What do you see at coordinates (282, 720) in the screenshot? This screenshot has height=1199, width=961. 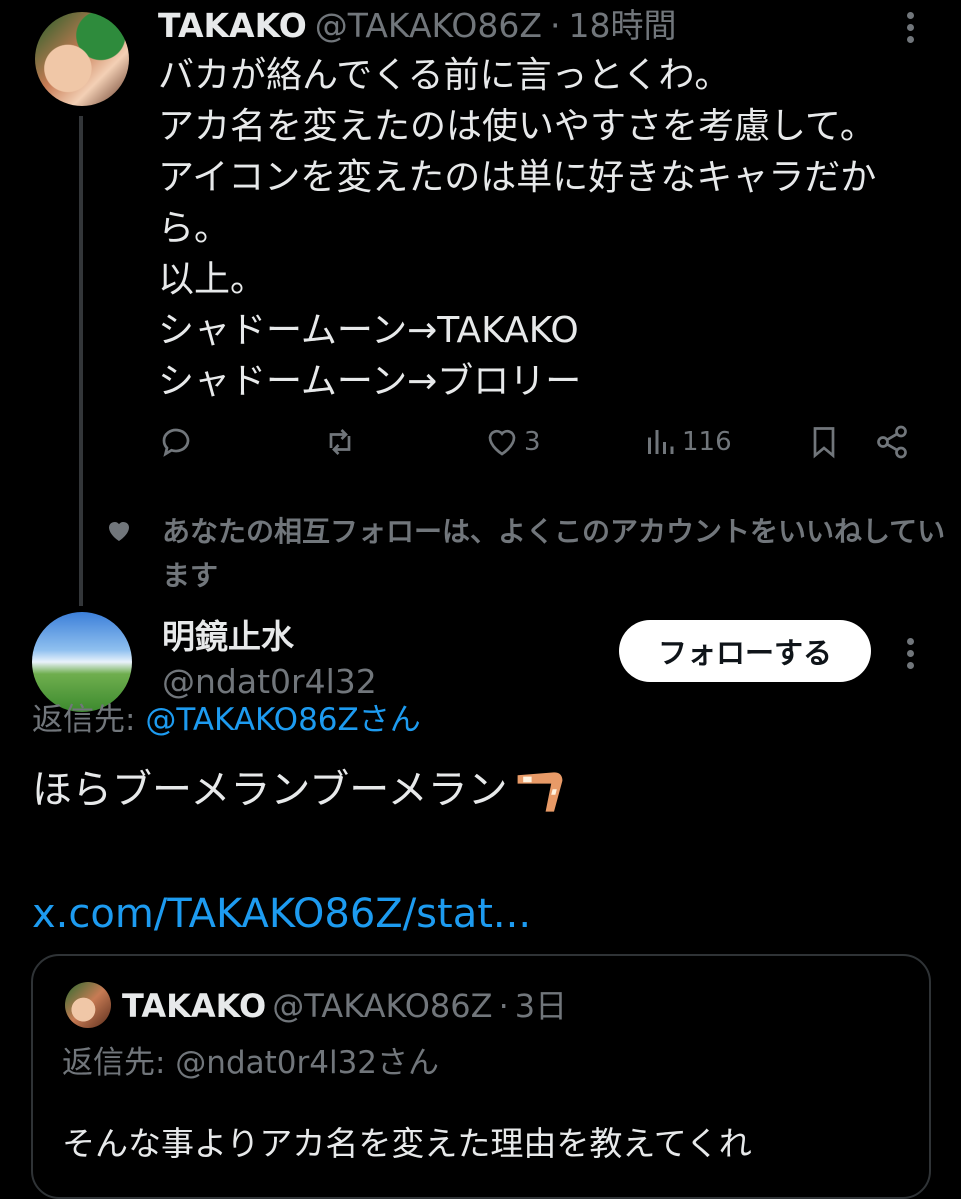 I see `reply-target-link: @TAKAKO86Zさん` at bounding box center [282, 720].